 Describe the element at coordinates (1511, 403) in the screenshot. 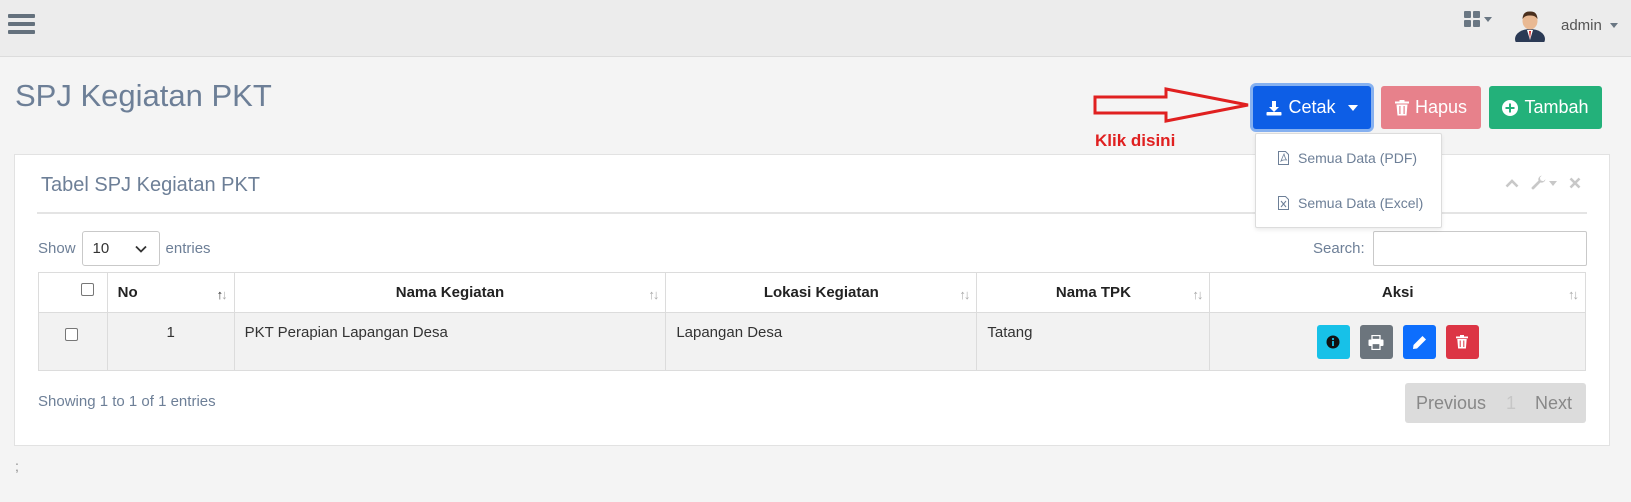

I see `page-number-button: 1` at that location.